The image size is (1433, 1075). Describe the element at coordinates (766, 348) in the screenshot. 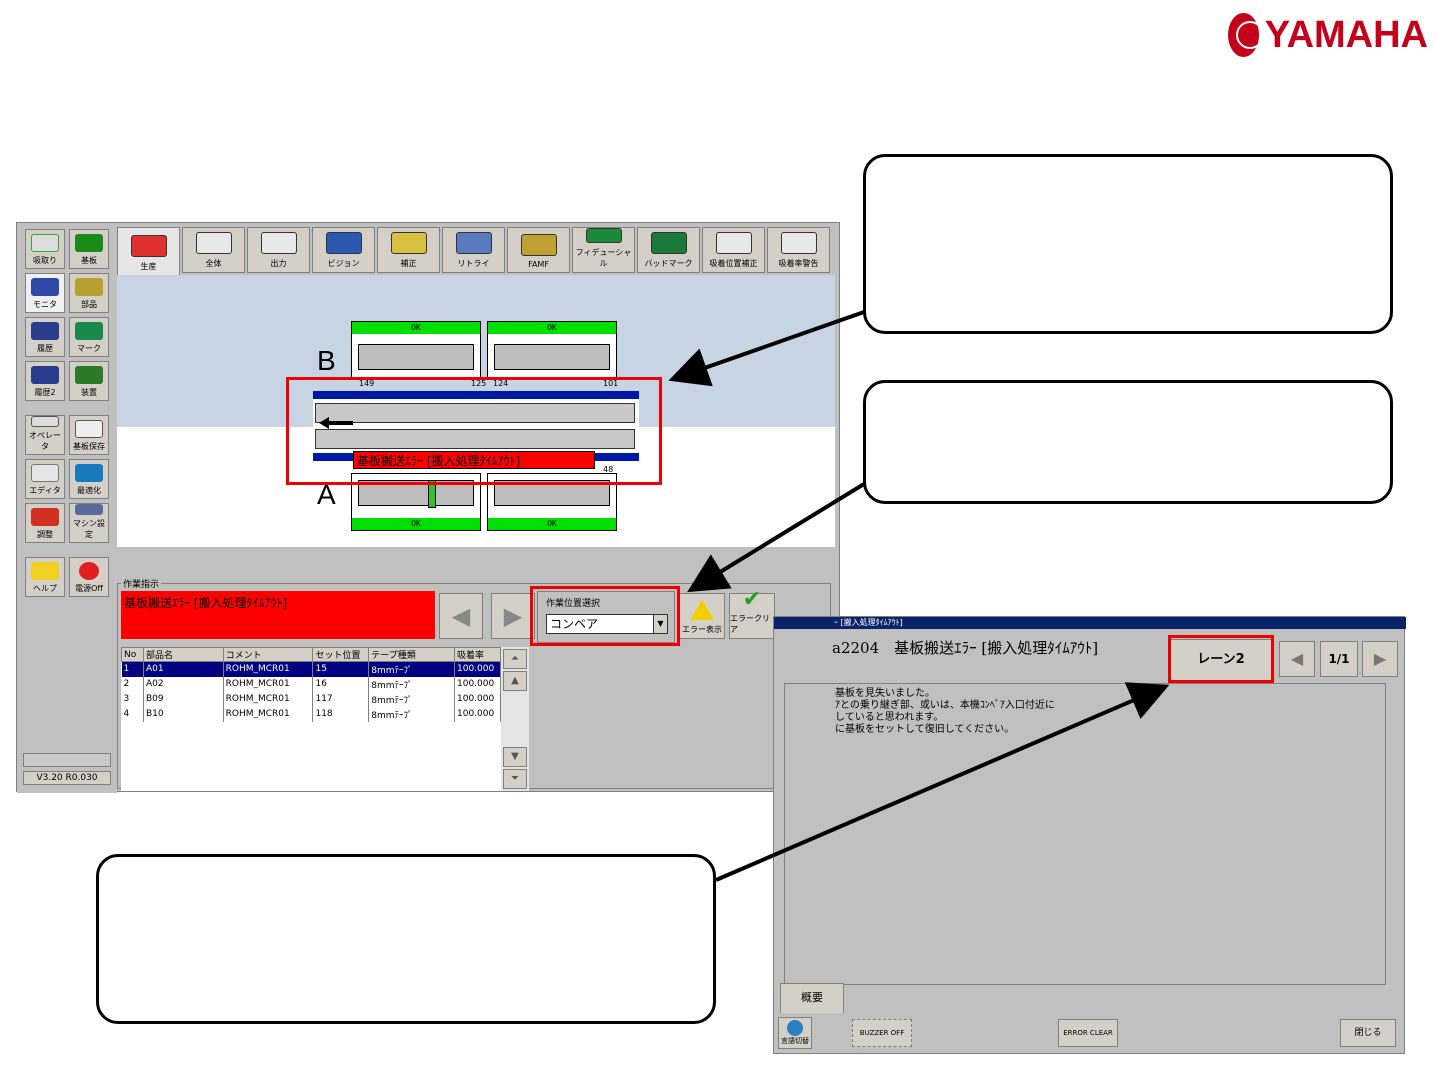

I see `arrow-to-conveyor` at that location.